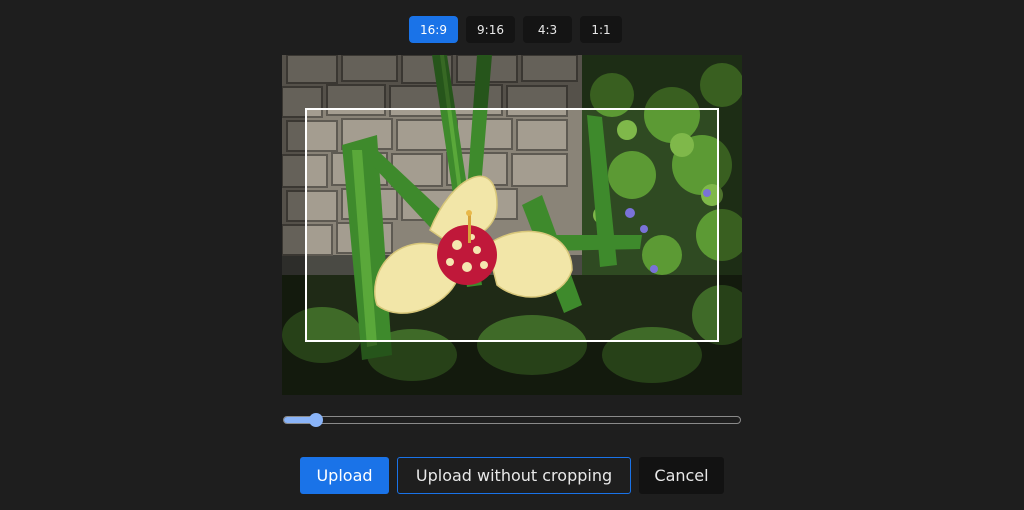 The height and width of the screenshot is (510, 1024). I want to click on slider-thumb, so click(316, 420).